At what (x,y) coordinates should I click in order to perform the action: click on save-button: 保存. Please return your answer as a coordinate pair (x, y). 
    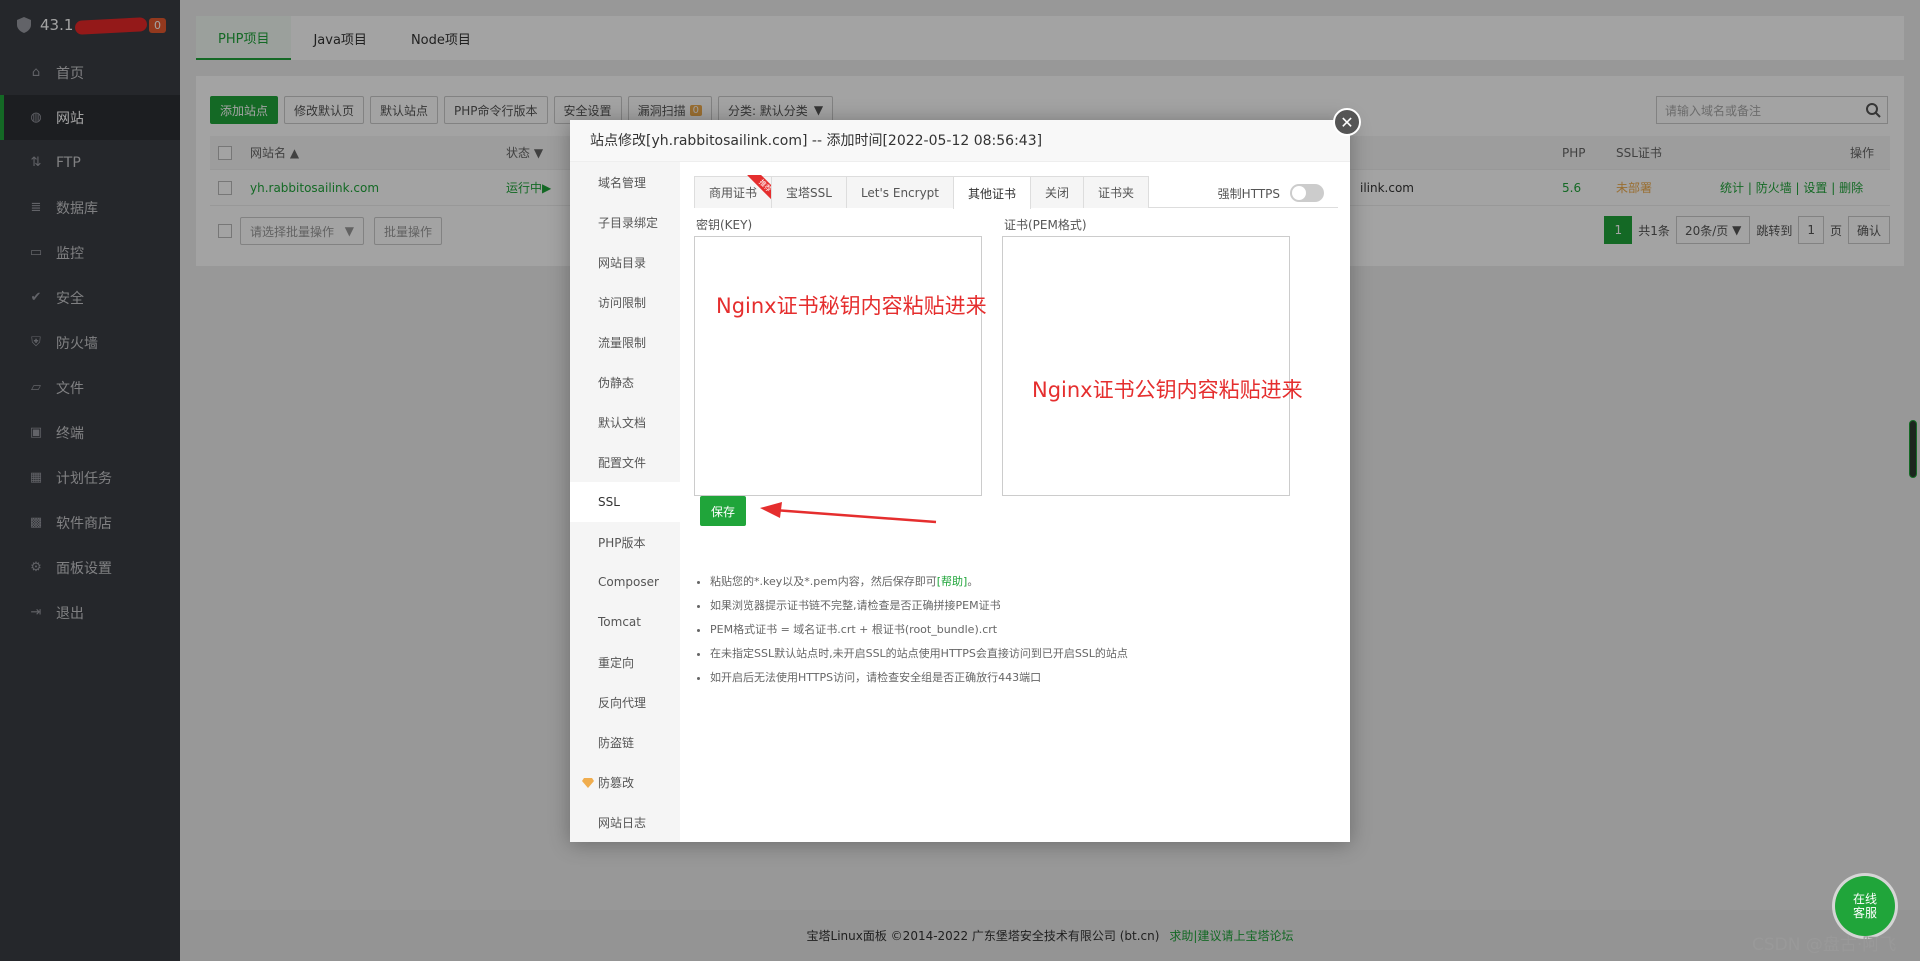
    Looking at the image, I should click on (723, 511).